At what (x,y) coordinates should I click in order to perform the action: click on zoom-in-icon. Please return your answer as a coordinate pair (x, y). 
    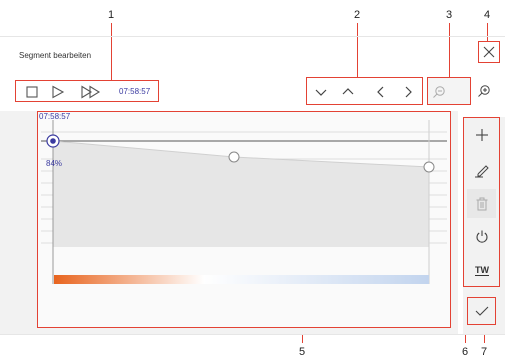
    Looking at the image, I should click on (484, 91).